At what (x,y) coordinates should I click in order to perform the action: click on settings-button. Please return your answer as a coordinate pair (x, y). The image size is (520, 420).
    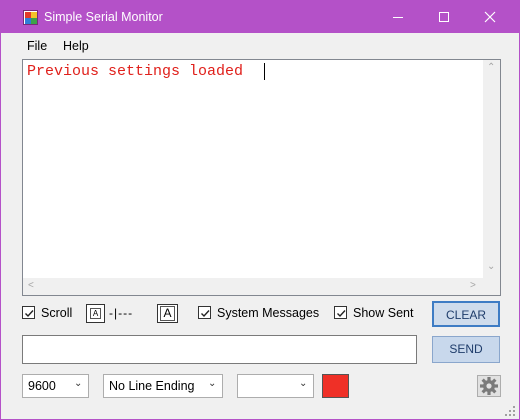
    Looking at the image, I should click on (489, 386).